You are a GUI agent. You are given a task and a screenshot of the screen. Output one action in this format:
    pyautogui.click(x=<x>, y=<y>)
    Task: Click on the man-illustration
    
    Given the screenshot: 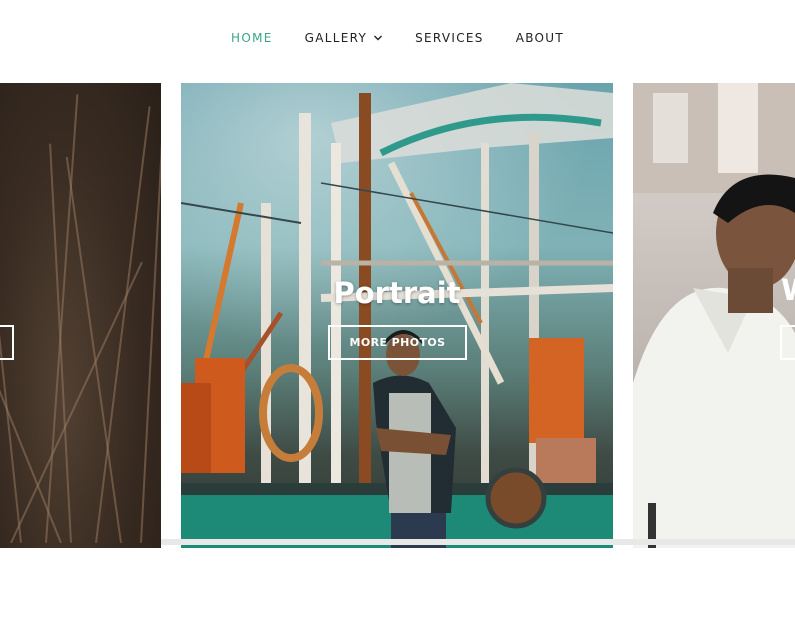 What is the action you would take?
    pyautogui.click(x=714, y=315)
    